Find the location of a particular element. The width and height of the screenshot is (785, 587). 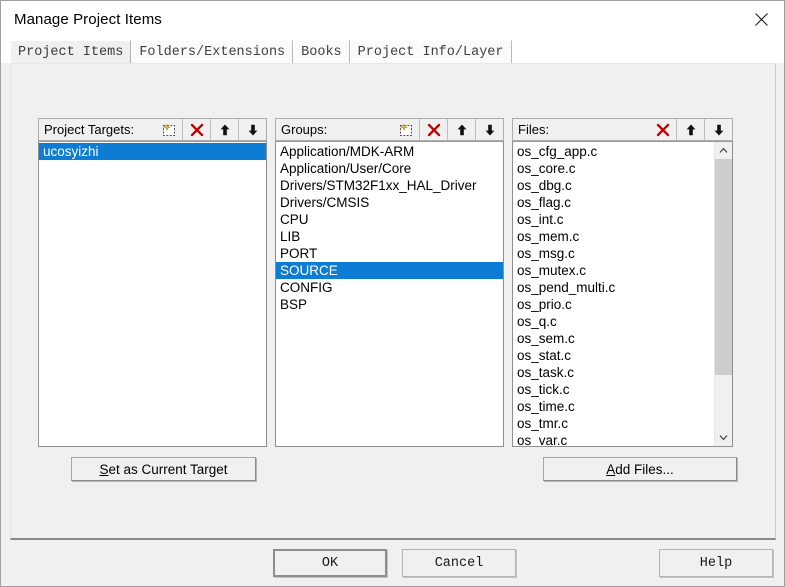

list-item: CPU is located at coordinates (389, 219).